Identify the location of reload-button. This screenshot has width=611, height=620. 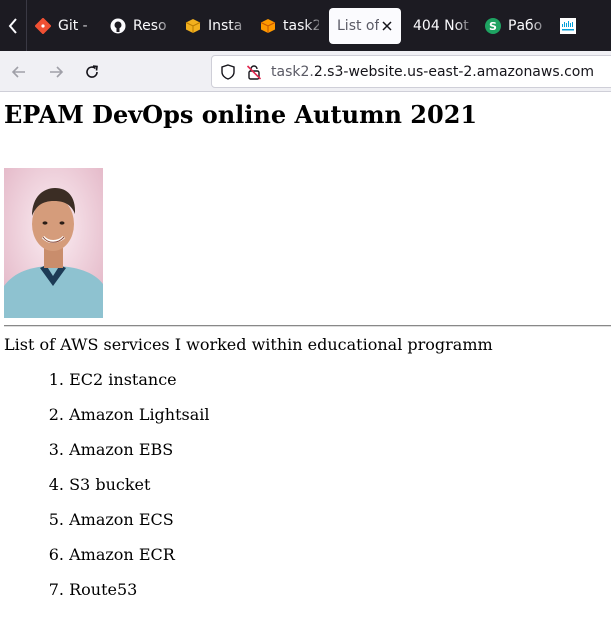
(92, 72).